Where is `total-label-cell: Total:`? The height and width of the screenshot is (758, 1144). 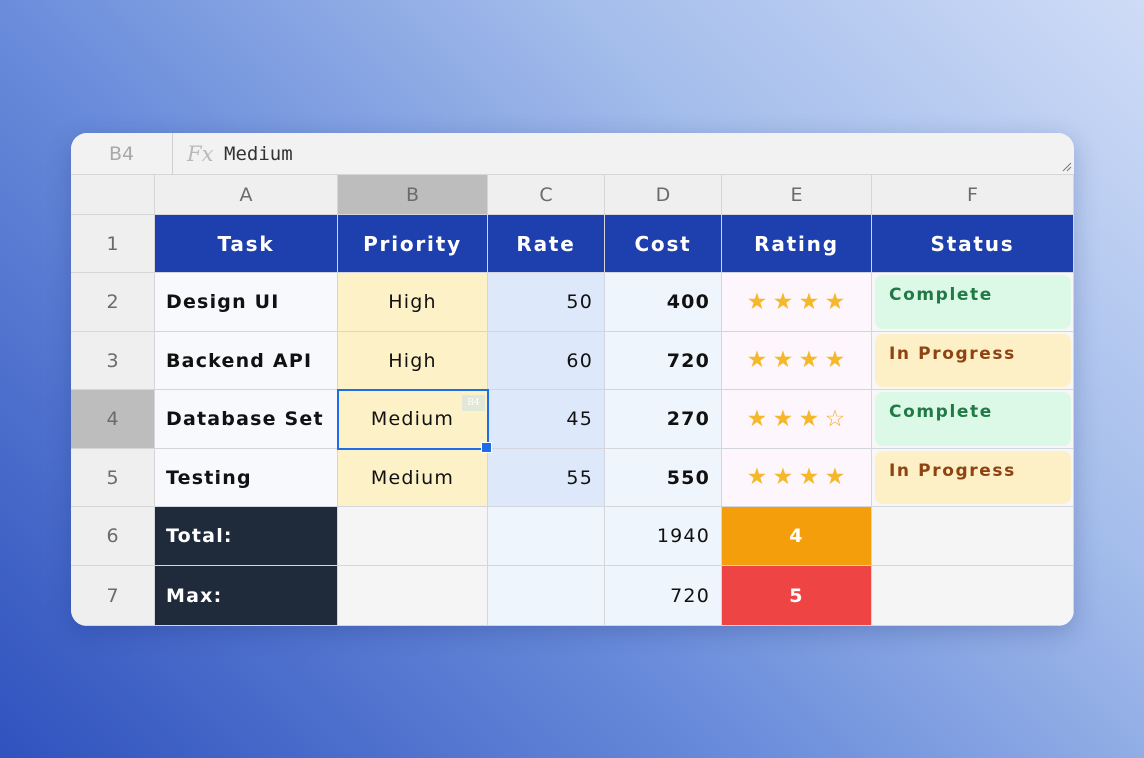
total-label-cell: Total: is located at coordinates (246, 536).